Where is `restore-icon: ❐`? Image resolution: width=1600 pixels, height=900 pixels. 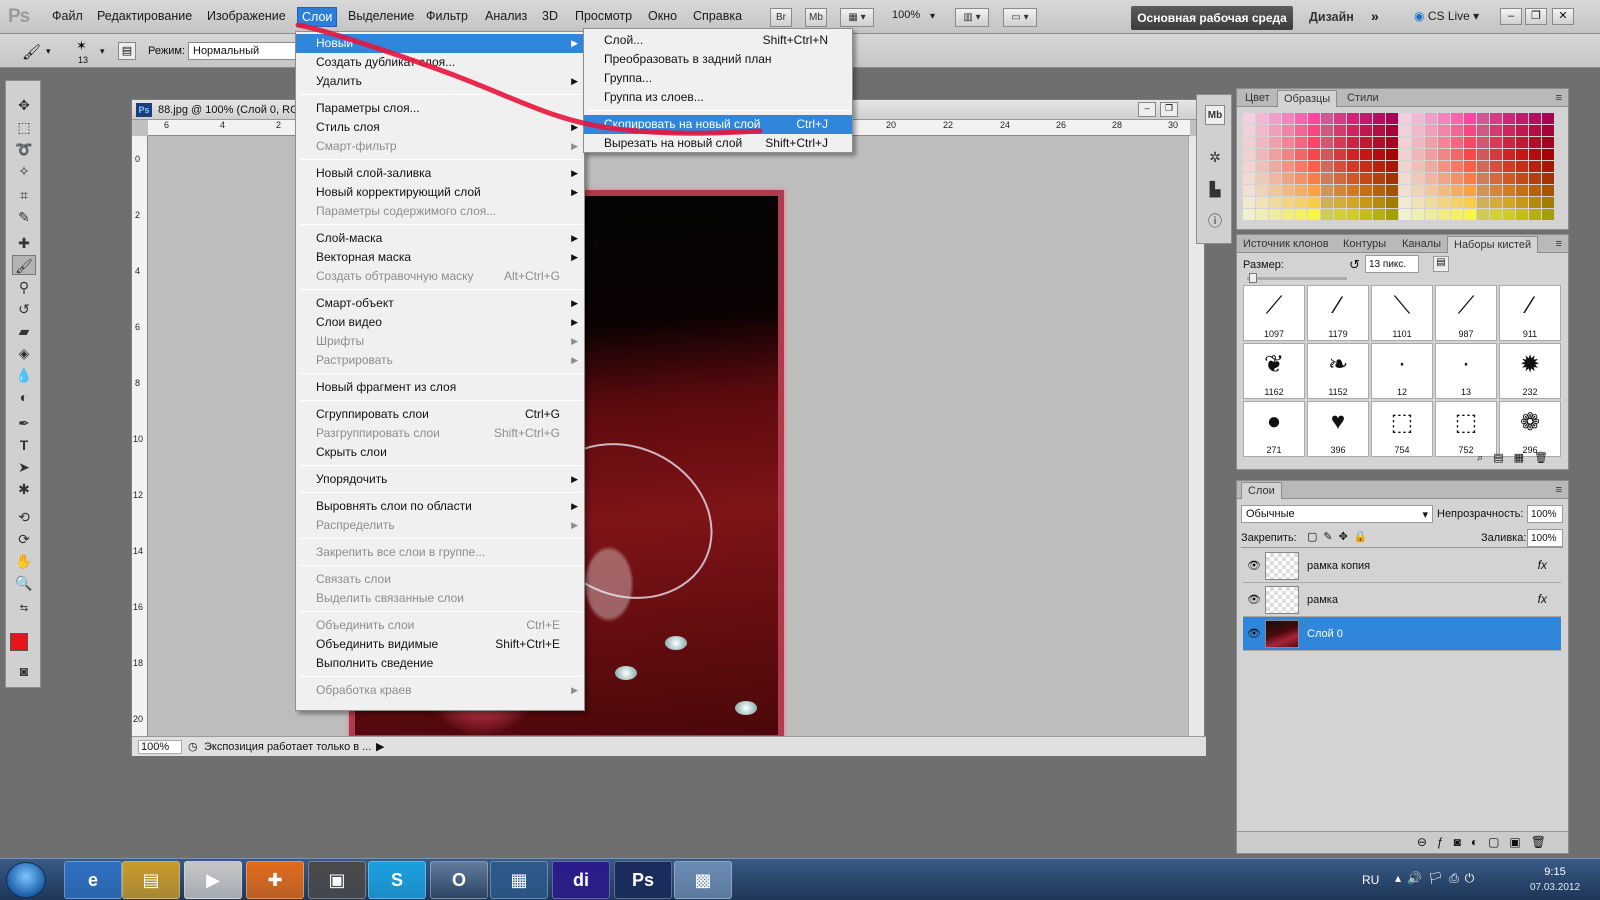
restore-icon: ❐ is located at coordinates (1536, 16).